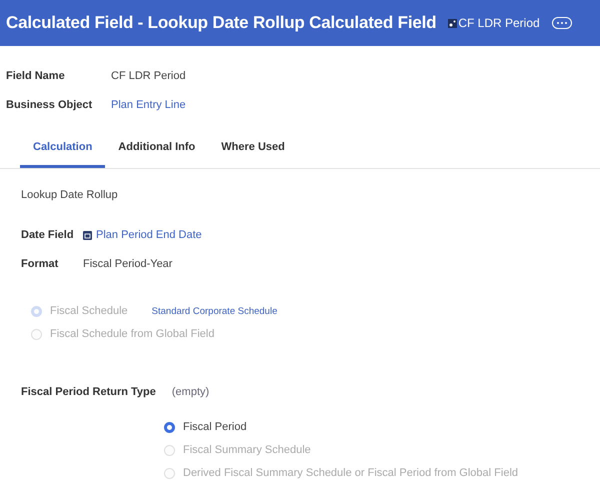 The image size is (600, 495). Describe the element at coordinates (132, 334) in the screenshot. I see `radio-label: Fiscal Schedule from Global Field` at that location.